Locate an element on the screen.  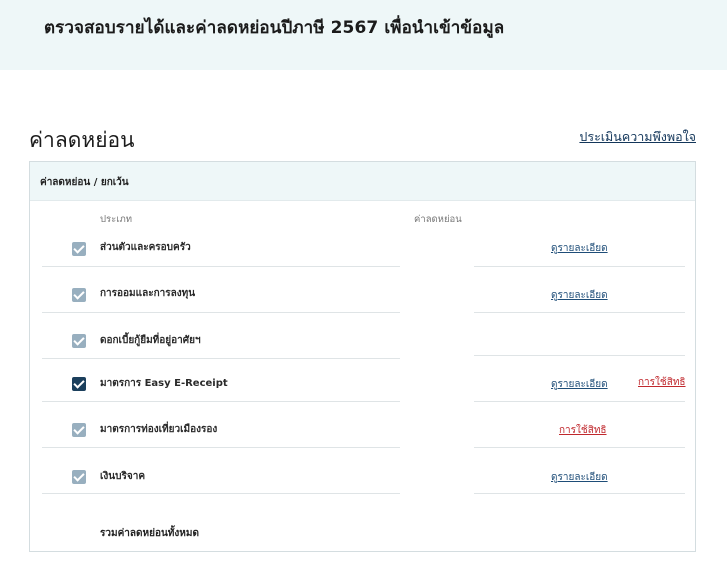
satisfaction-survey-link: ประเมินความพึงพอใจ is located at coordinates (637, 137).